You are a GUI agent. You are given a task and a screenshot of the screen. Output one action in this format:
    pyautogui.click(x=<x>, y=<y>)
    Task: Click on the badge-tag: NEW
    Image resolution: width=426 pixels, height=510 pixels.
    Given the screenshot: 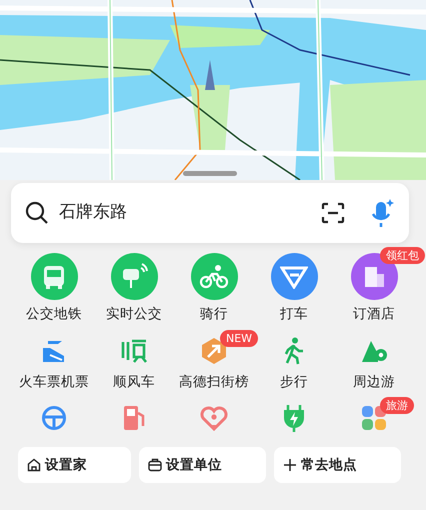 What is the action you would take?
    pyautogui.click(x=239, y=339)
    